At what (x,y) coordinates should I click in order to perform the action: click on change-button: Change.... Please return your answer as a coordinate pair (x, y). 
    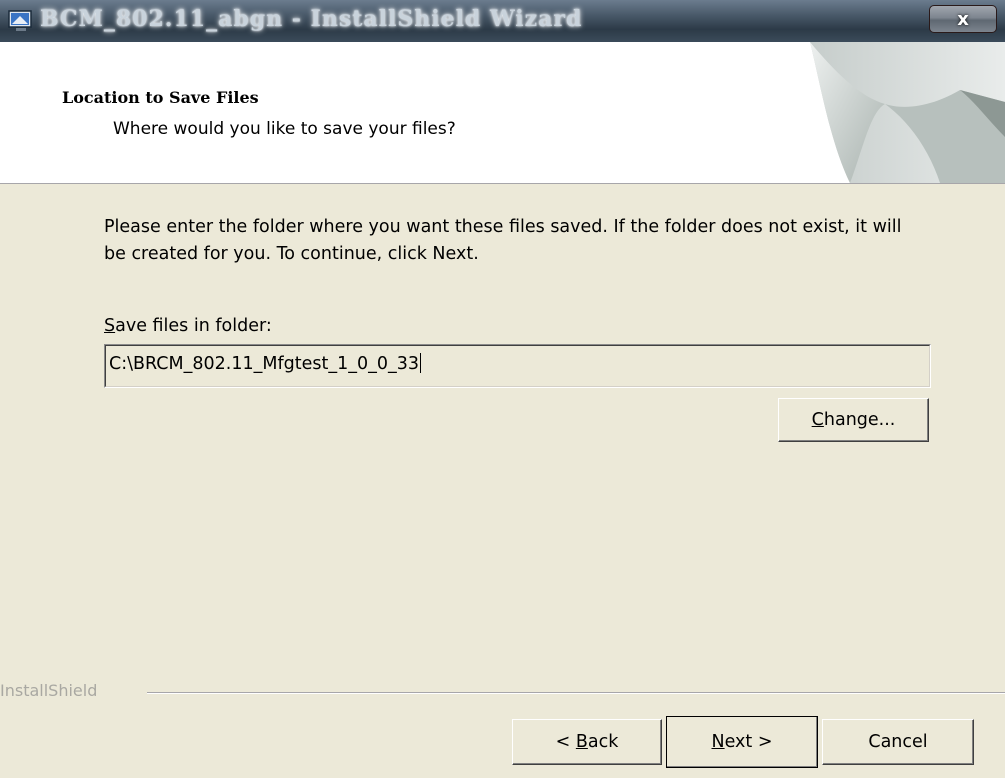
    Looking at the image, I should click on (853, 420).